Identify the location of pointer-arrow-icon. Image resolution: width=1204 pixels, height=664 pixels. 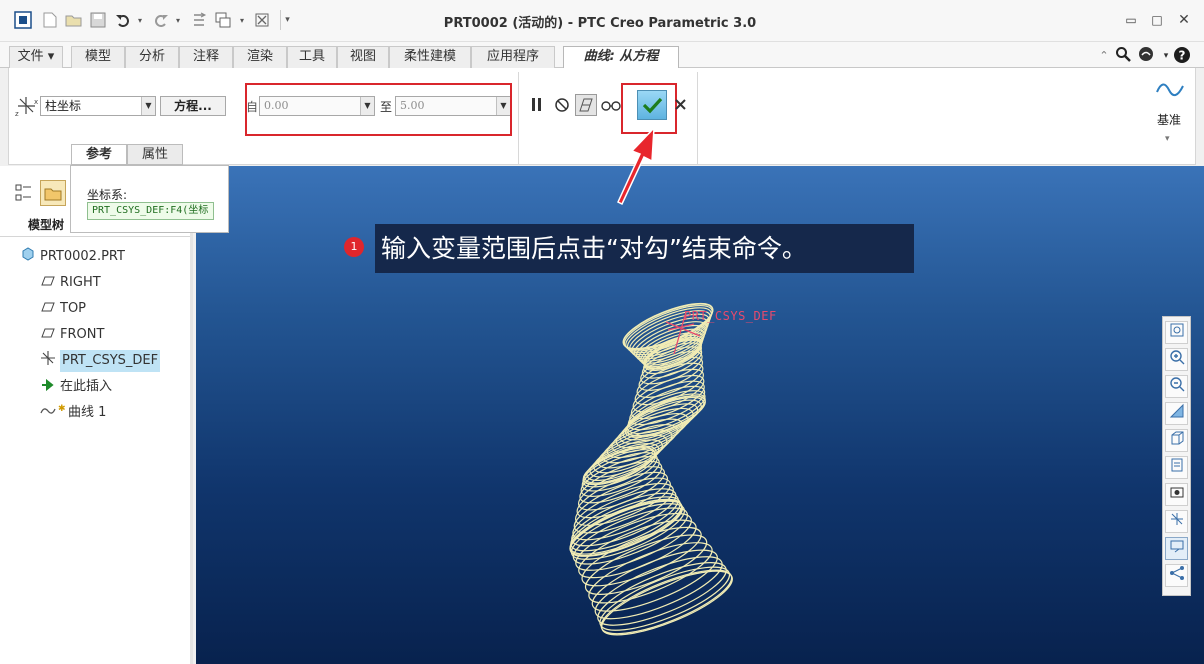
(636, 166).